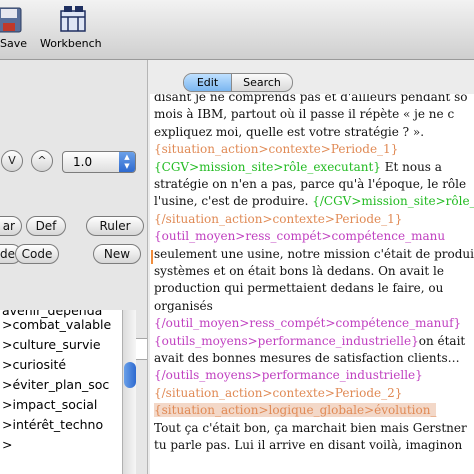 This screenshot has height=474, width=474. I want to click on ruler-button: Ruler, so click(115, 226).